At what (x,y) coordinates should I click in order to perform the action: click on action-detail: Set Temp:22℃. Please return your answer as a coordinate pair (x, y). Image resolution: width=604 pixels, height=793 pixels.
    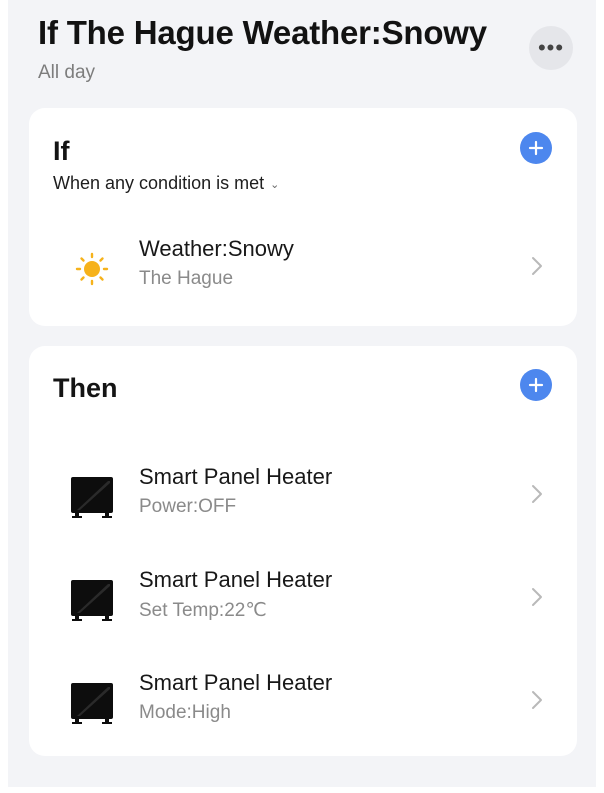
    Looking at the image, I should click on (203, 610).